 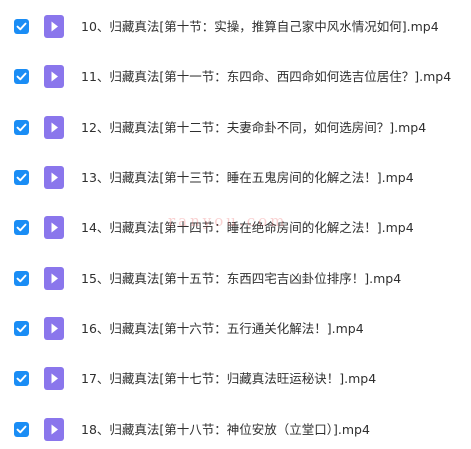 What do you see at coordinates (260, 26) in the screenshot?
I see `file-name: 10、归藏真法[第十节：实操，推算自己家中风水情况如何].mp4` at bounding box center [260, 26].